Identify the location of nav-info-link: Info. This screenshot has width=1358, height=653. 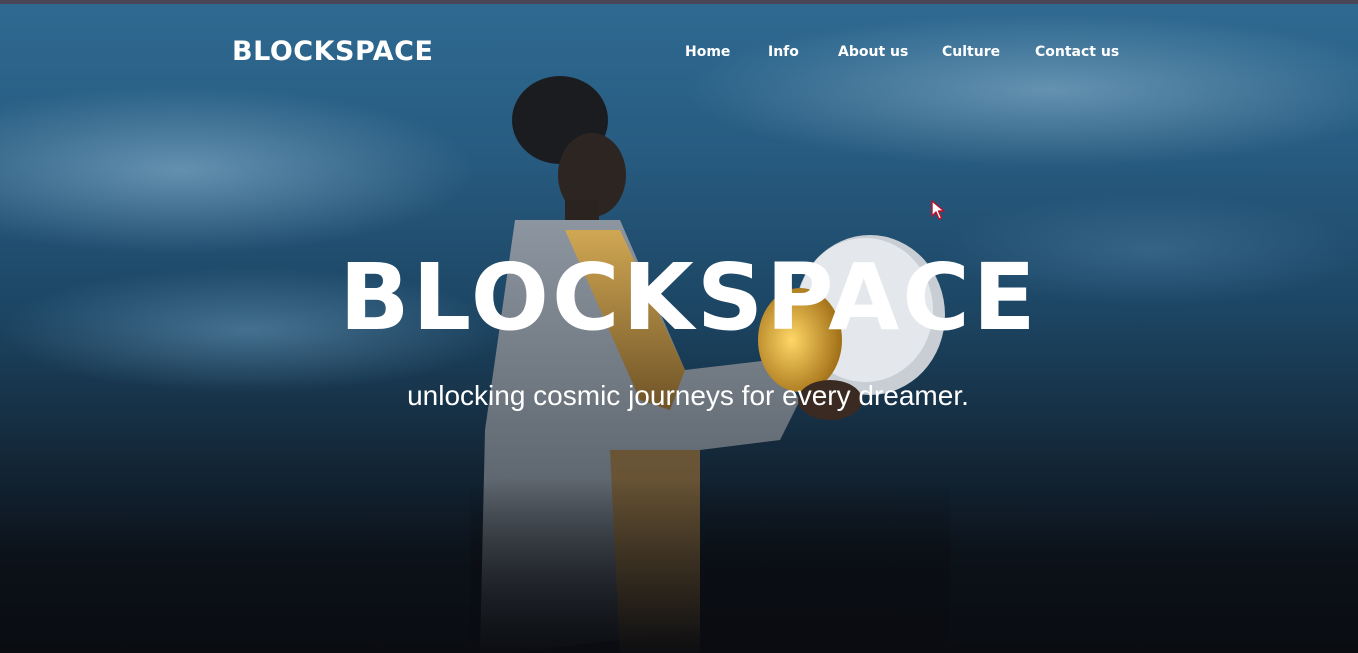
(783, 52).